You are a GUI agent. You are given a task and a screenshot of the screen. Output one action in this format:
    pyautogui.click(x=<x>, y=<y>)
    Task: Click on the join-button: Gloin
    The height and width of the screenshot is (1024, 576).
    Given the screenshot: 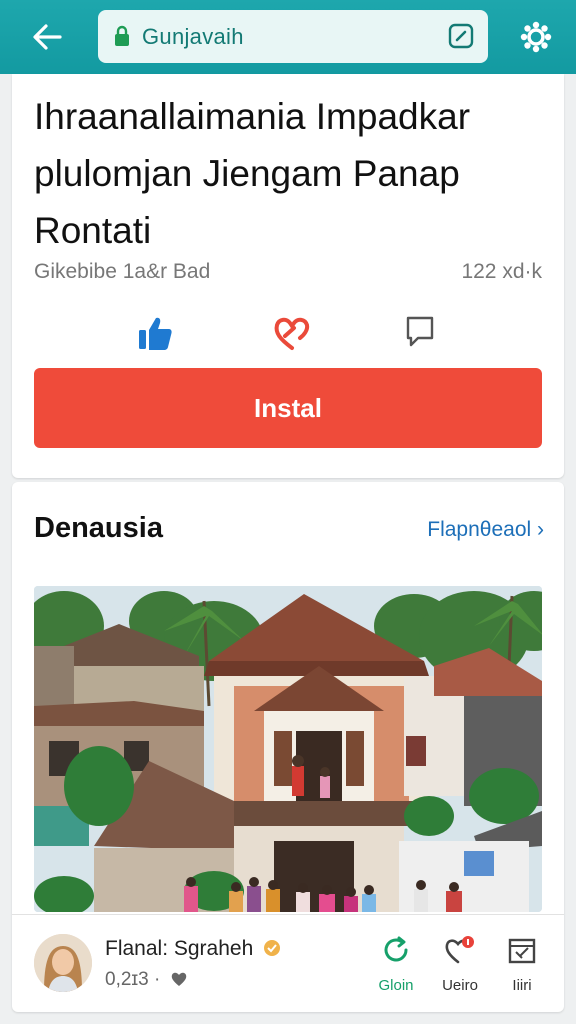 What is the action you would take?
    pyautogui.click(x=396, y=964)
    